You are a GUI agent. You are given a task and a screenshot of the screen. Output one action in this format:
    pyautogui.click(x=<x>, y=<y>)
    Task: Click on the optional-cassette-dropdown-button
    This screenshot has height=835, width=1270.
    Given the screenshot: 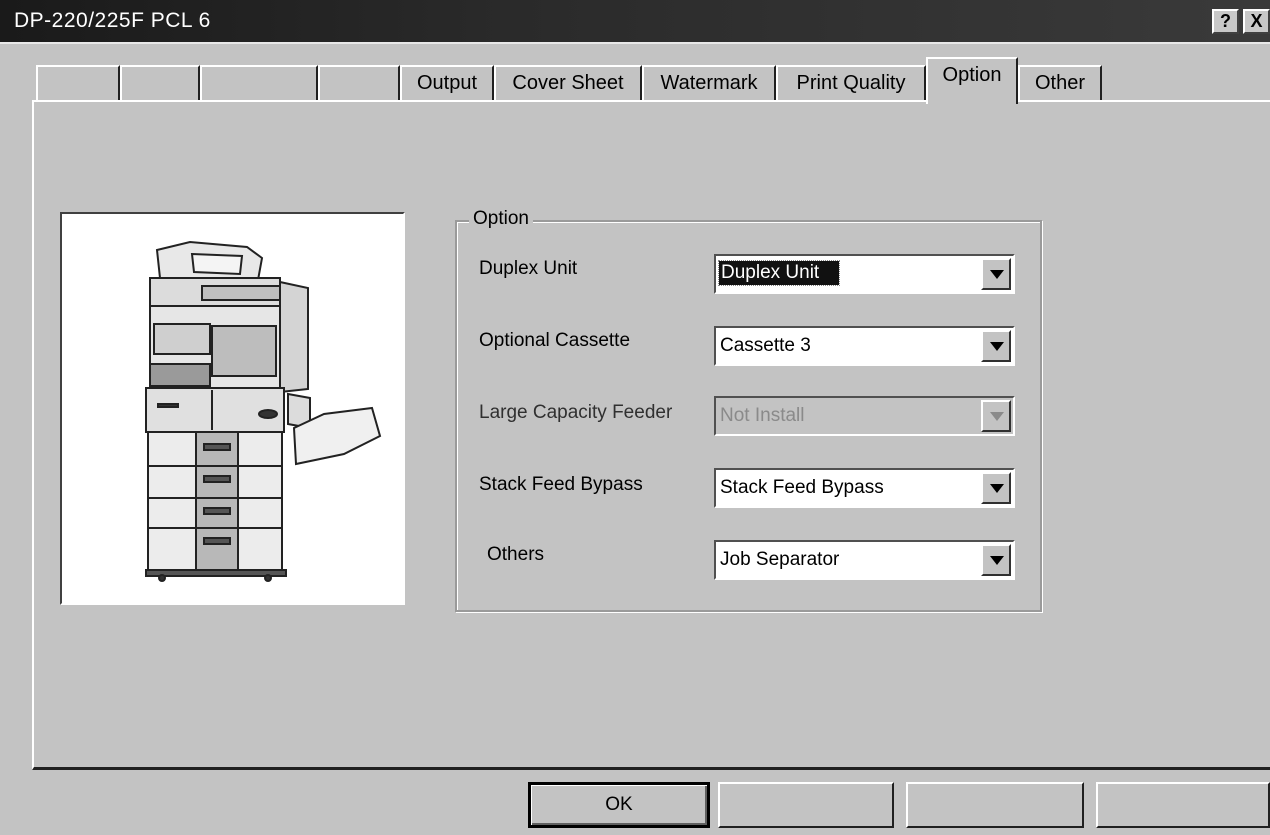 What is the action you would take?
    pyautogui.click(x=996, y=346)
    